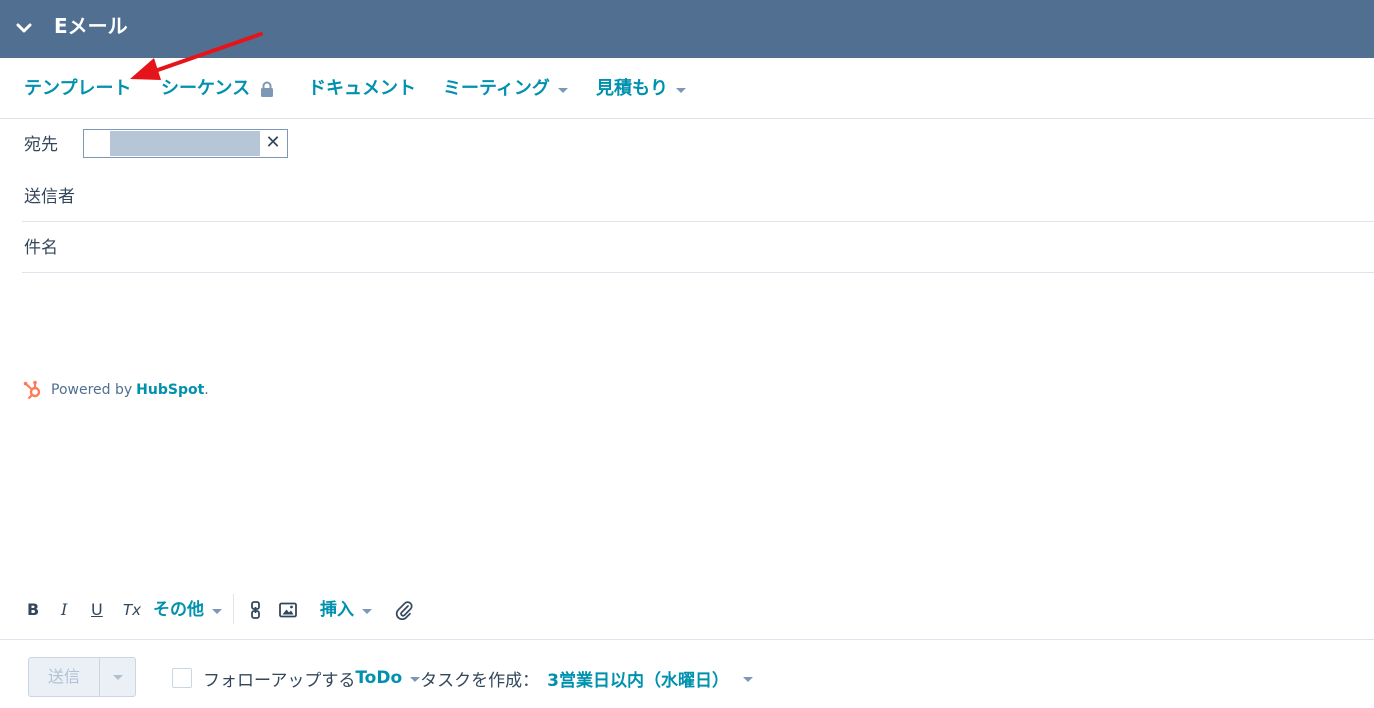 The width and height of the screenshot is (1374, 708). Describe the element at coordinates (379, 678) in the screenshot. I see `task-type-label: ToDo` at that location.